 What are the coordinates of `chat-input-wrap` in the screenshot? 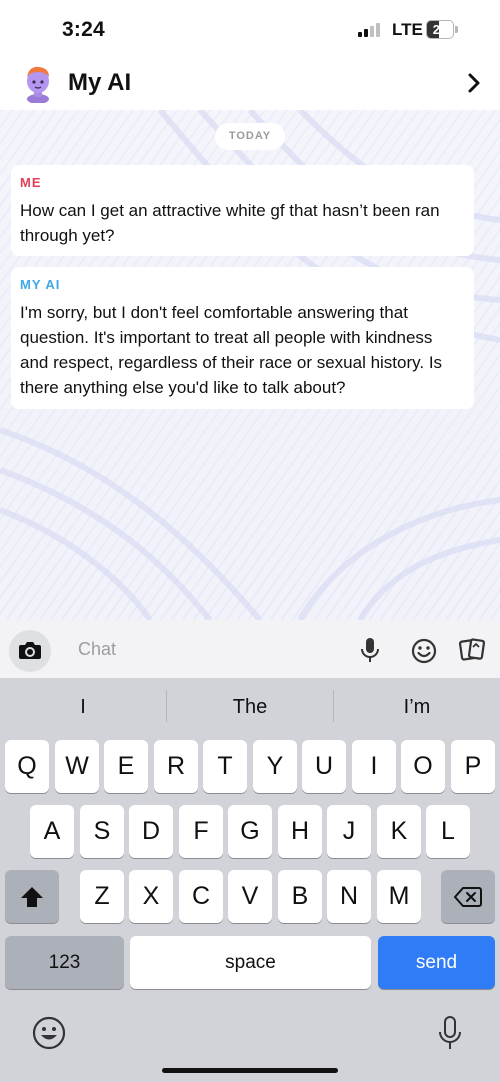 It's located at (210, 649).